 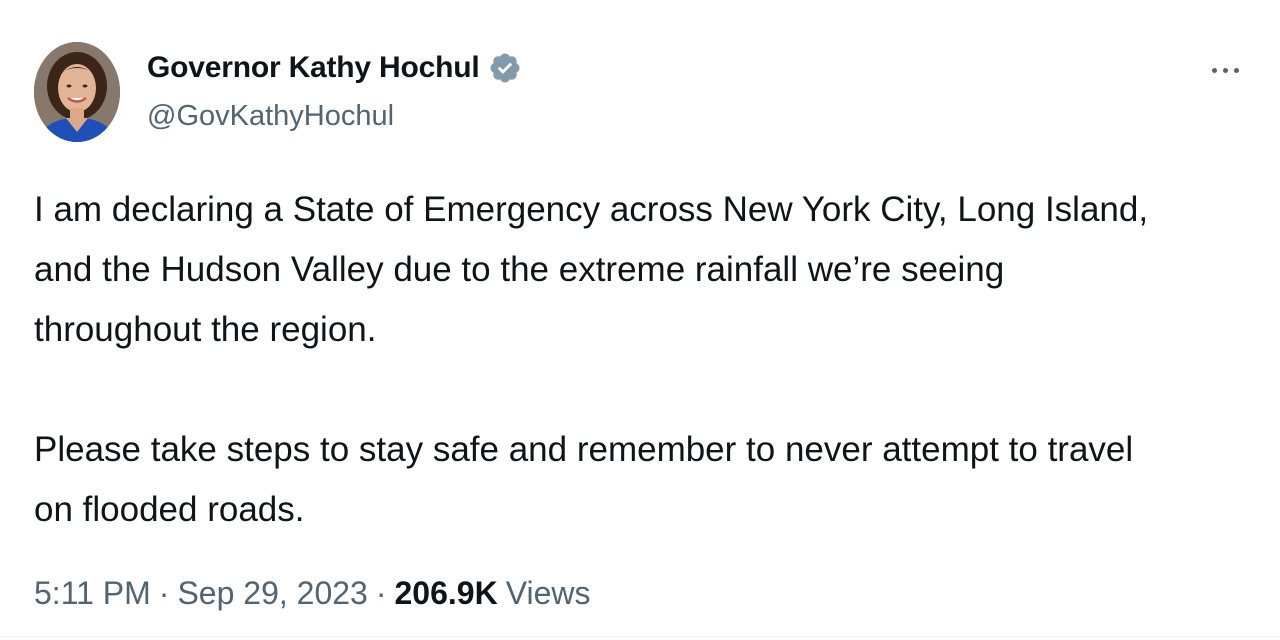 What do you see at coordinates (92, 593) in the screenshot?
I see `tweet-time: 5:11 PM` at bounding box center [92, 593].